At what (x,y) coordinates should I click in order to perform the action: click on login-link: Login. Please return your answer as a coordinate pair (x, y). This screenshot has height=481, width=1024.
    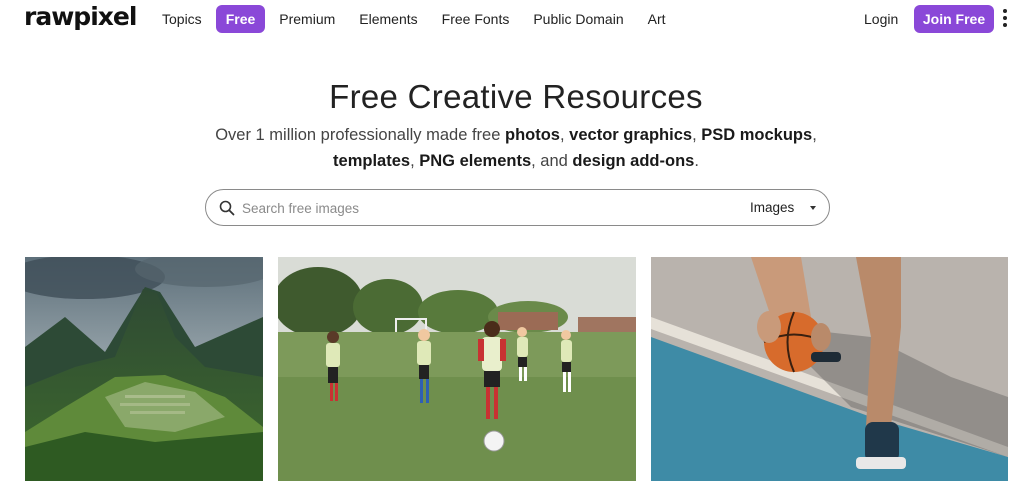
    Looking at the image, I should click on (881, 19).